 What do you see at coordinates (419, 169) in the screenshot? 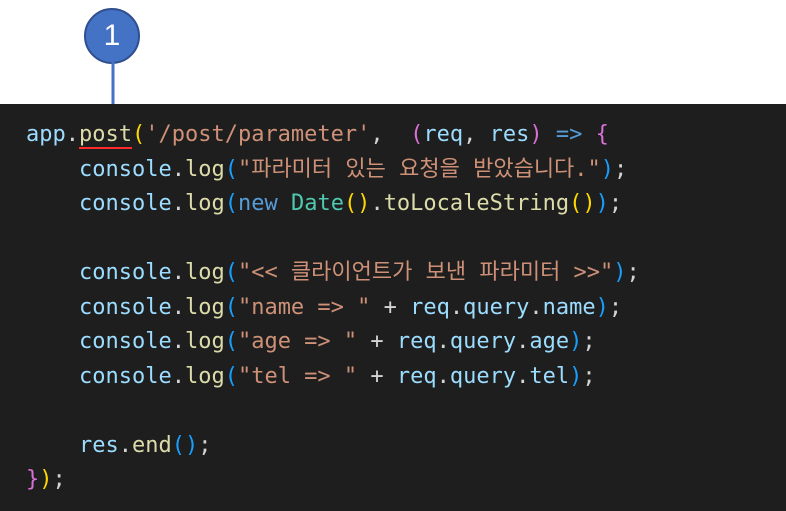
I see `code-token: "파라미터 있는 요청을 받았습니다."` at bounding box center [419, 169].